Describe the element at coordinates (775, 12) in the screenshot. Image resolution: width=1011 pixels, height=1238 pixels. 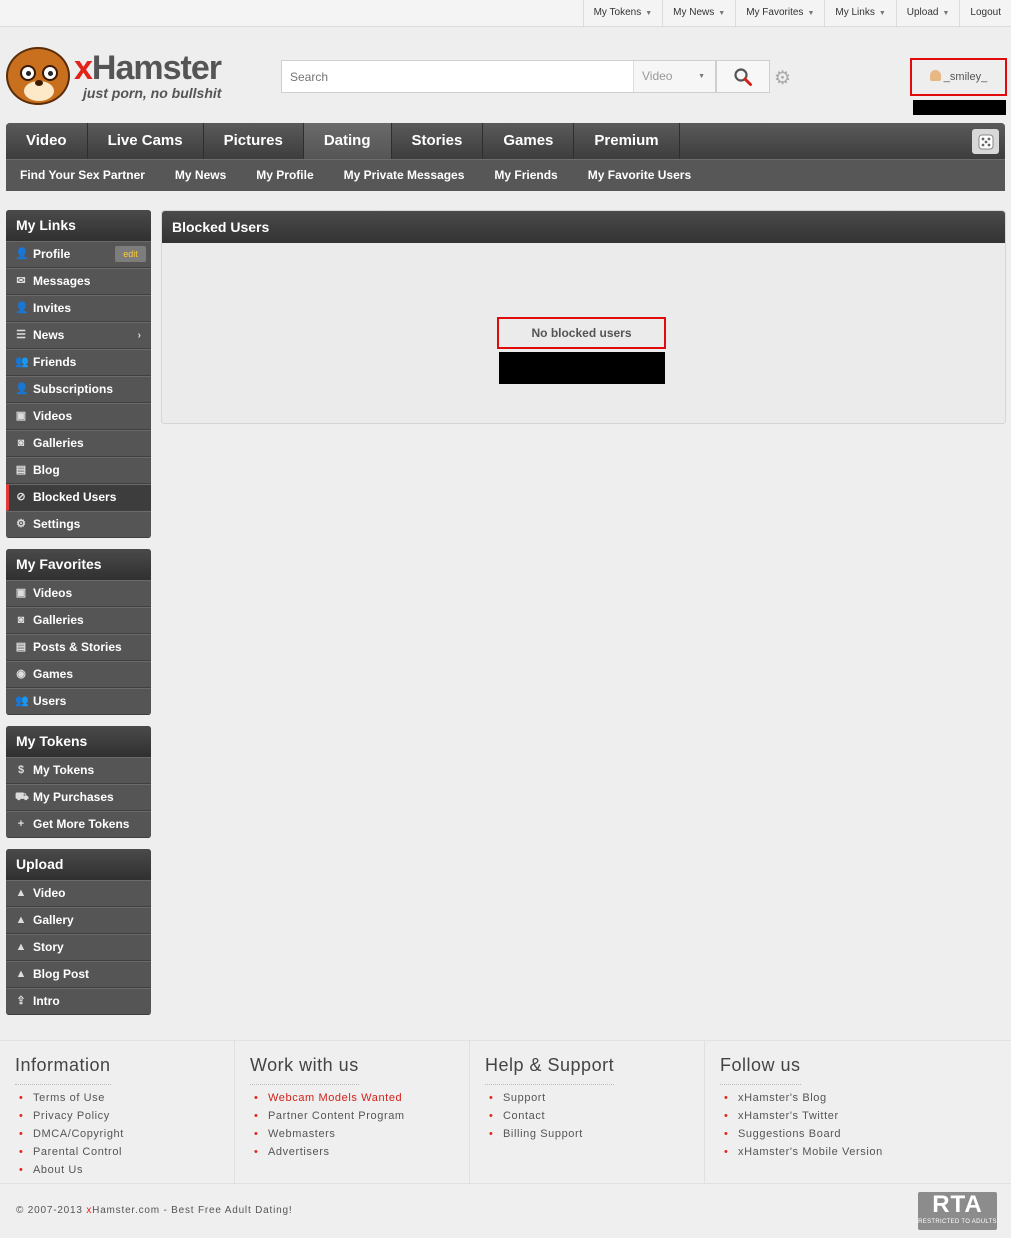
I see `top-menu-label: My Favorites` at that location.